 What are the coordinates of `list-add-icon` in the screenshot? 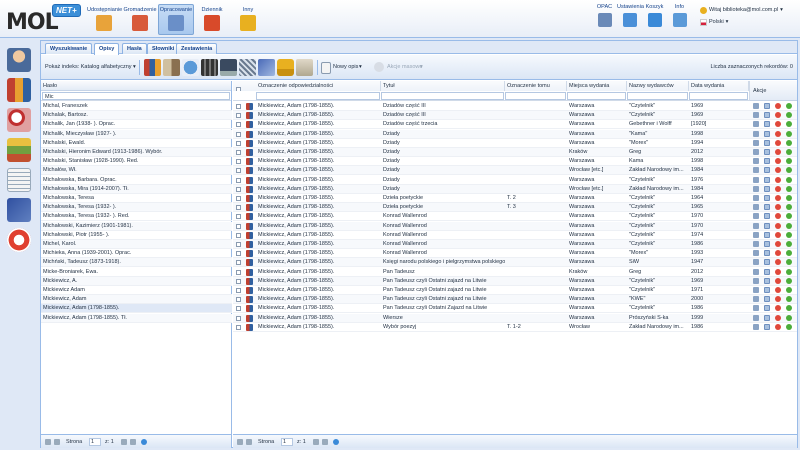 It's located at (19, 180).